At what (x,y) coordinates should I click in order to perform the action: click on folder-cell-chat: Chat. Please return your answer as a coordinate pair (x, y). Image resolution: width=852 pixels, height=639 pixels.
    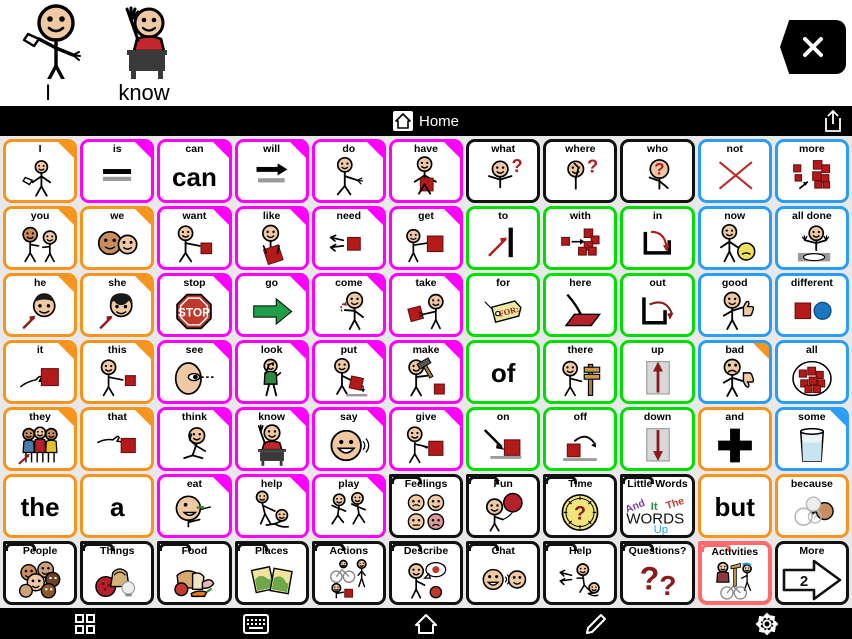
    Looking at the image, I should click on (503, 573).